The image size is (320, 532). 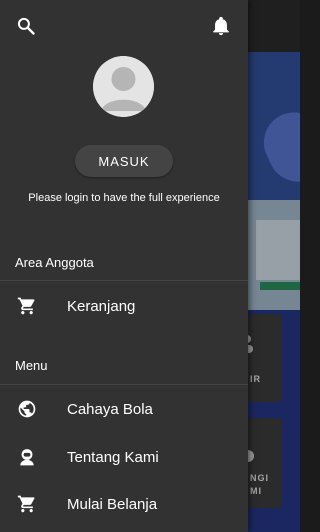 What do you see at coordinates (27, 409) in the screenshot?
I see `globe-icon` at bounding box center [27, 409].